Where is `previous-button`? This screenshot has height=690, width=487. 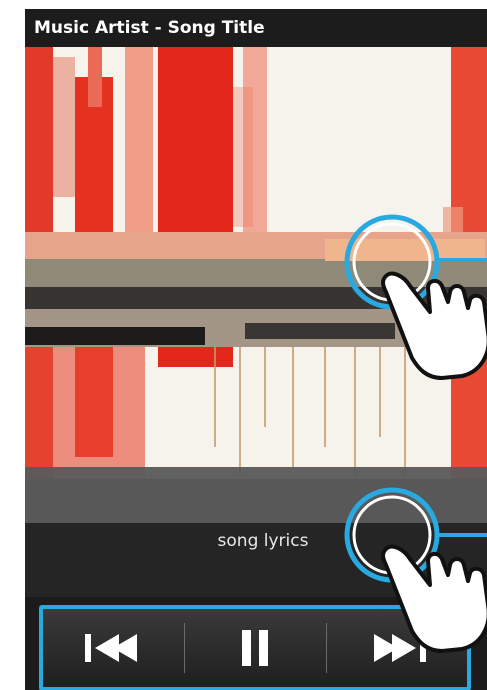
previous-button is located at coordinates (113, 648).